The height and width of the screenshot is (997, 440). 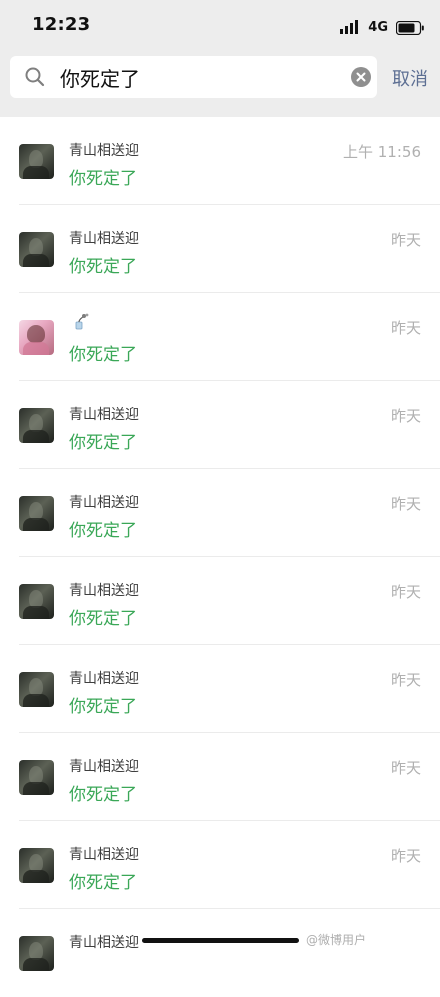 What do you see at coordinates (35, 77) in the screenshot?
I see `search-icon` at bounding box center [35, 77].